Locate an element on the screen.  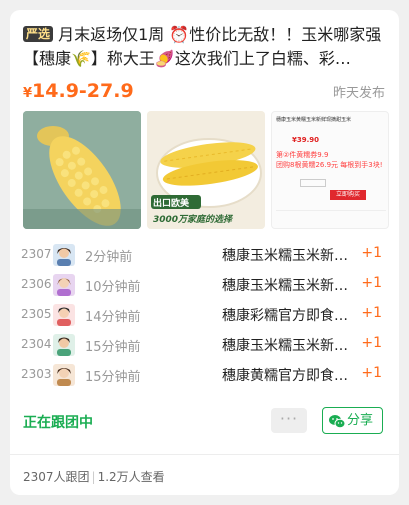
stats-bar: 2307人跟团 | 1.2万人查看 is located at coordinates (94, 476).